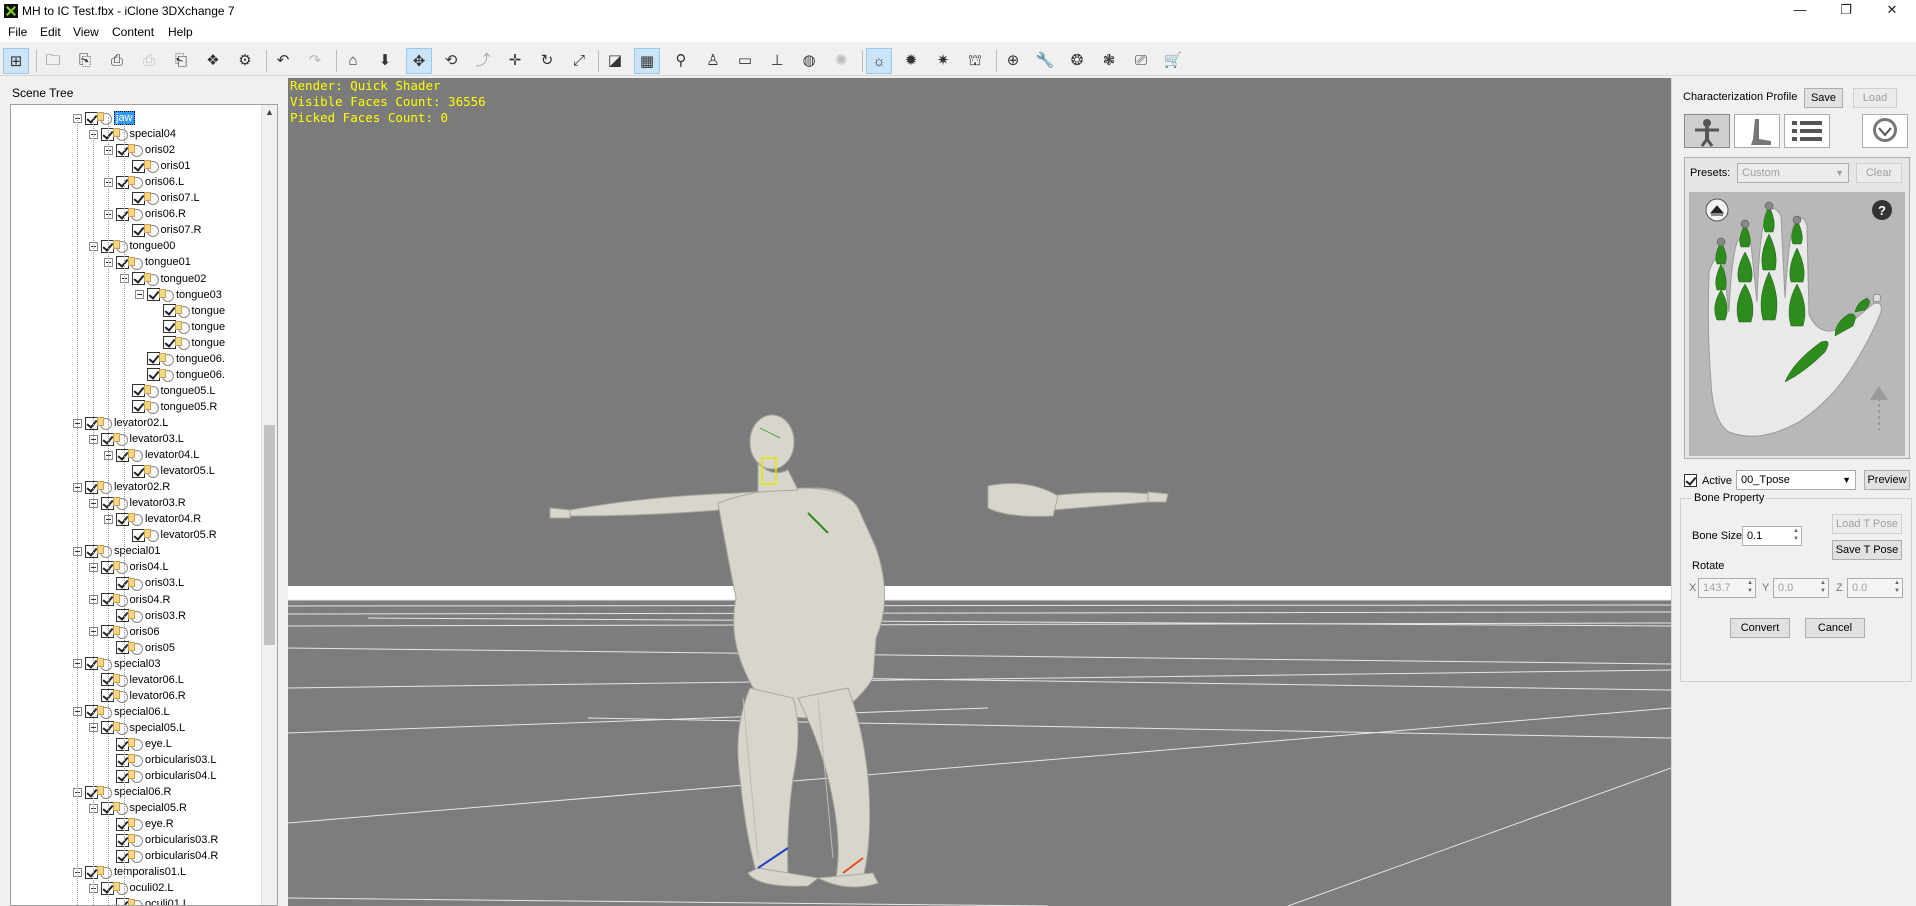  What do you see at coordinates (86, 32) in the screenshot?
I see `menu-view: View` at bounding box center [86, 32].